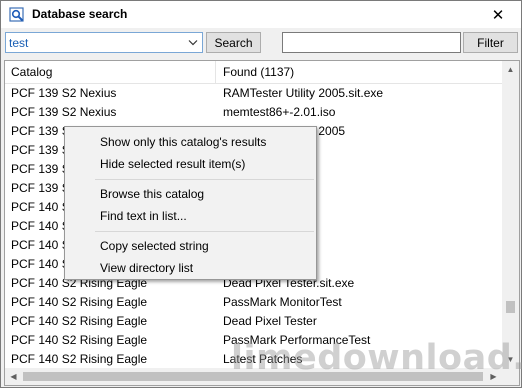 This screenshot has width=522, height=388. Describe the element at coordinates (490, 42) in the screenshot. I see `filter-button: Filter` at that location.